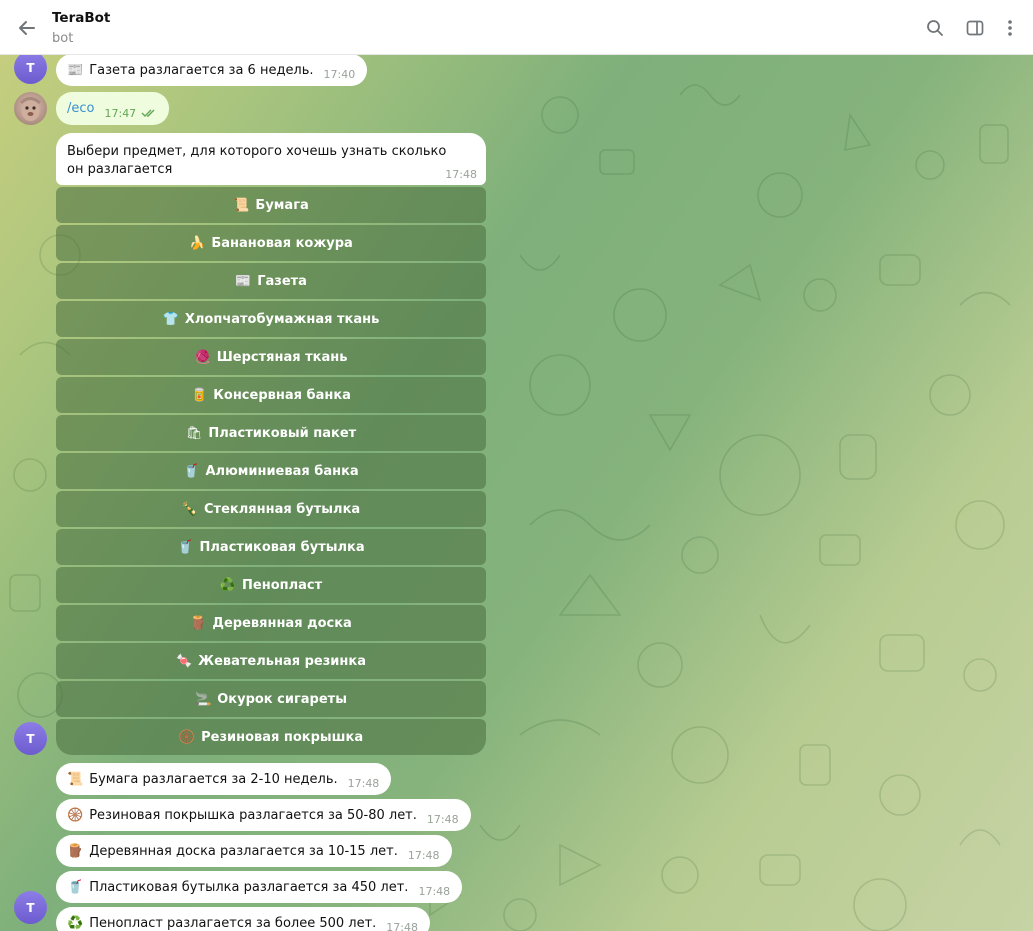 Image resolution: width=1033 pixels, height=931 pixels. Describe the element at coordinates (282, 737) in the screenshot. I see `button-label: Резиновая покрышка` at that location.